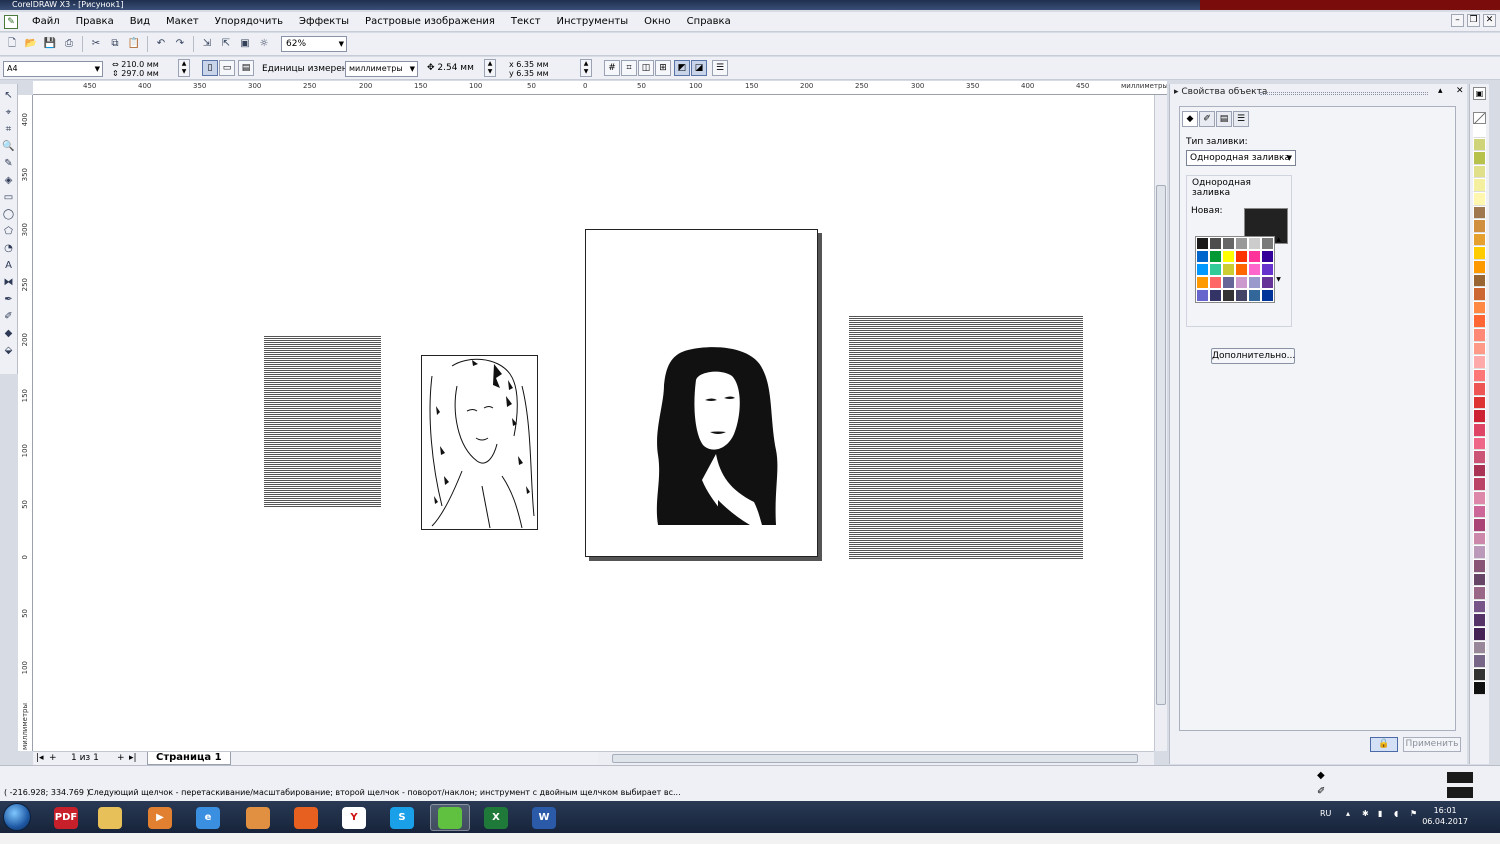 This screenshot has height=844, width=1500. Describe the element at coordinates (1325, 813) in the screenshot. I see `language-indicator: RU` at that location.